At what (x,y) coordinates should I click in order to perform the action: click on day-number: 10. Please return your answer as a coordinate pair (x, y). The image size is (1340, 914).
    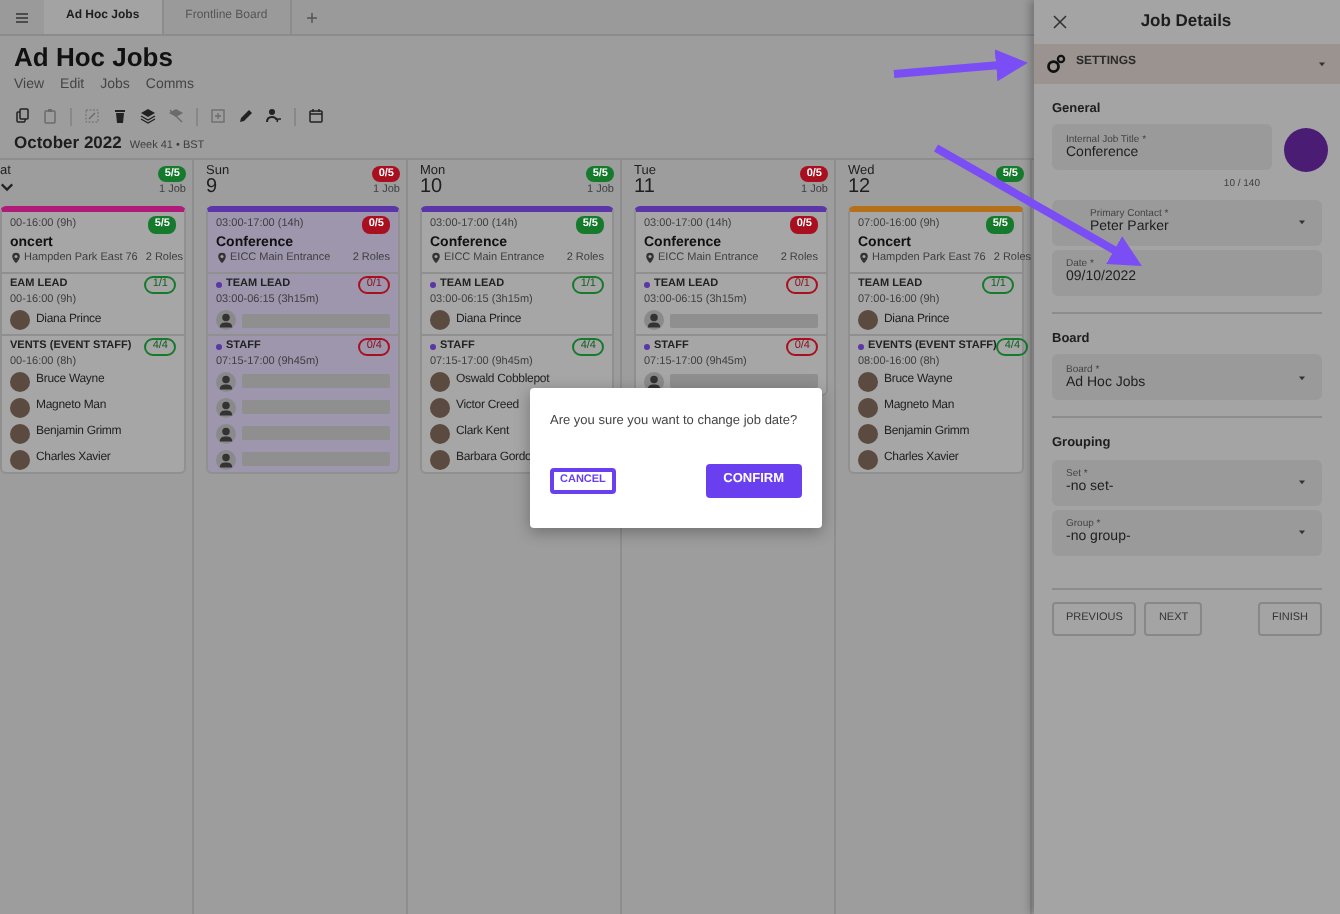
    Looking at the image, I should click on (432, 188).